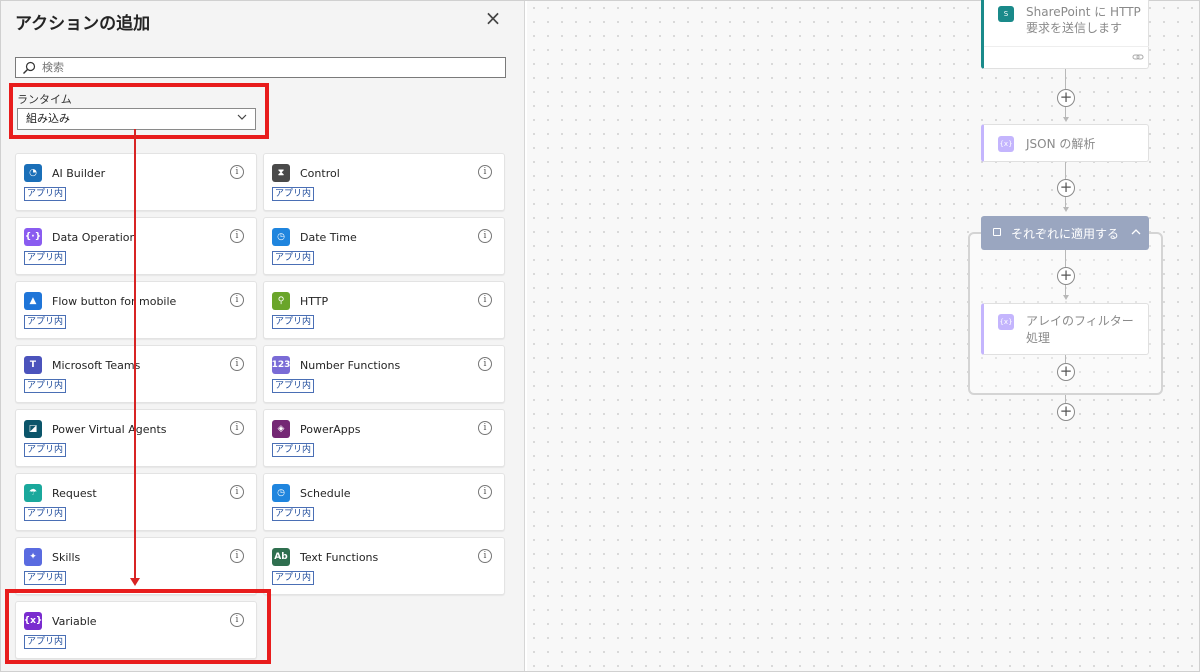  What do you see at coordinates (281, 429) in the screenshot?
I see `powerapps-icon: ◈` at bounding box center [281, 429].